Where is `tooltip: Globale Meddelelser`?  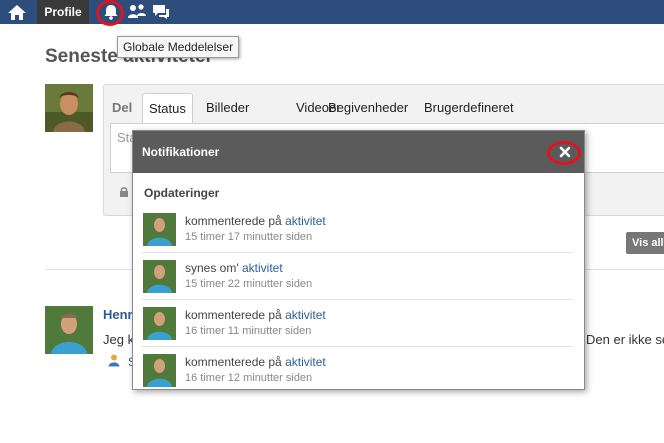 tooltip: Globale Meddelelser is located at coordinates (178, 47).